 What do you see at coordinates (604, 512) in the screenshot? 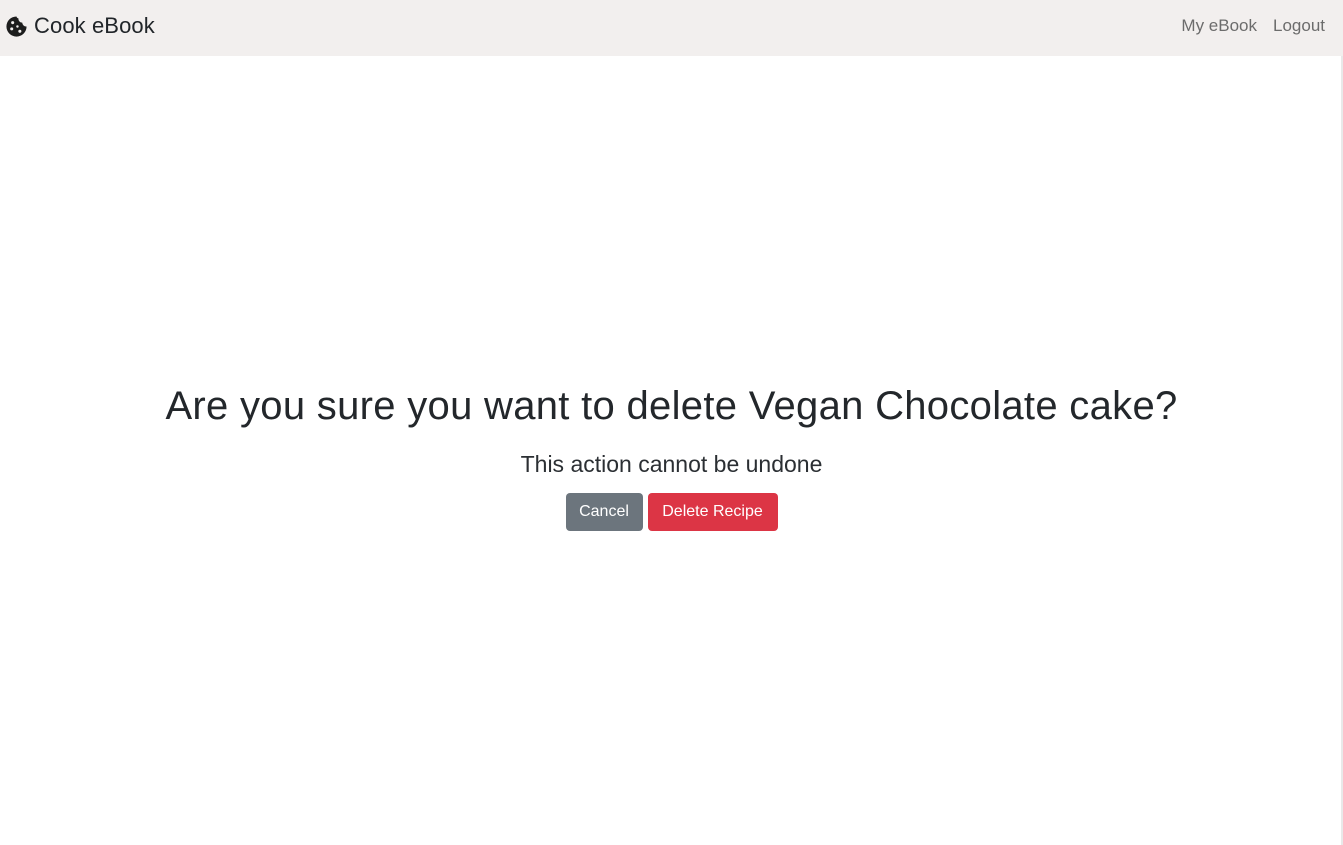
I see `cancel-button: Cancel` at bounding box center [604, 512].